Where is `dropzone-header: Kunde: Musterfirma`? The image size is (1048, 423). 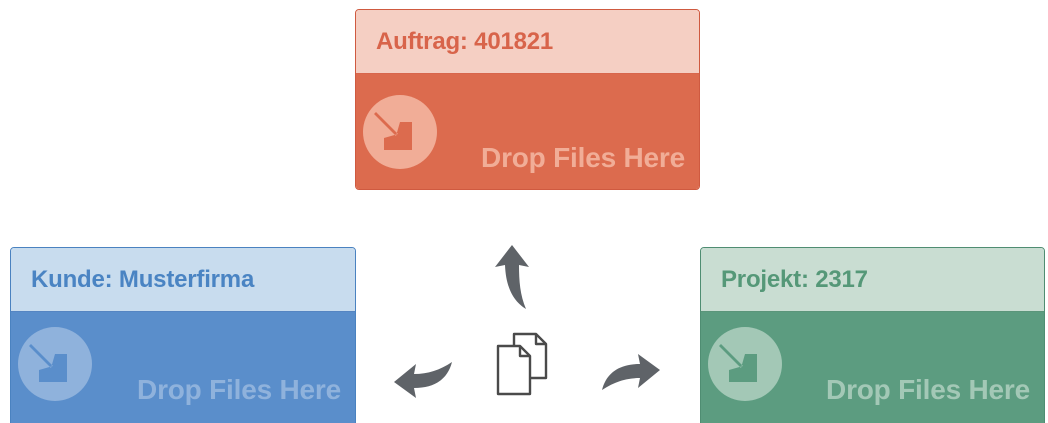
dropzone-header: Kunde: Musterfirma is located at coordinates (183, 280).